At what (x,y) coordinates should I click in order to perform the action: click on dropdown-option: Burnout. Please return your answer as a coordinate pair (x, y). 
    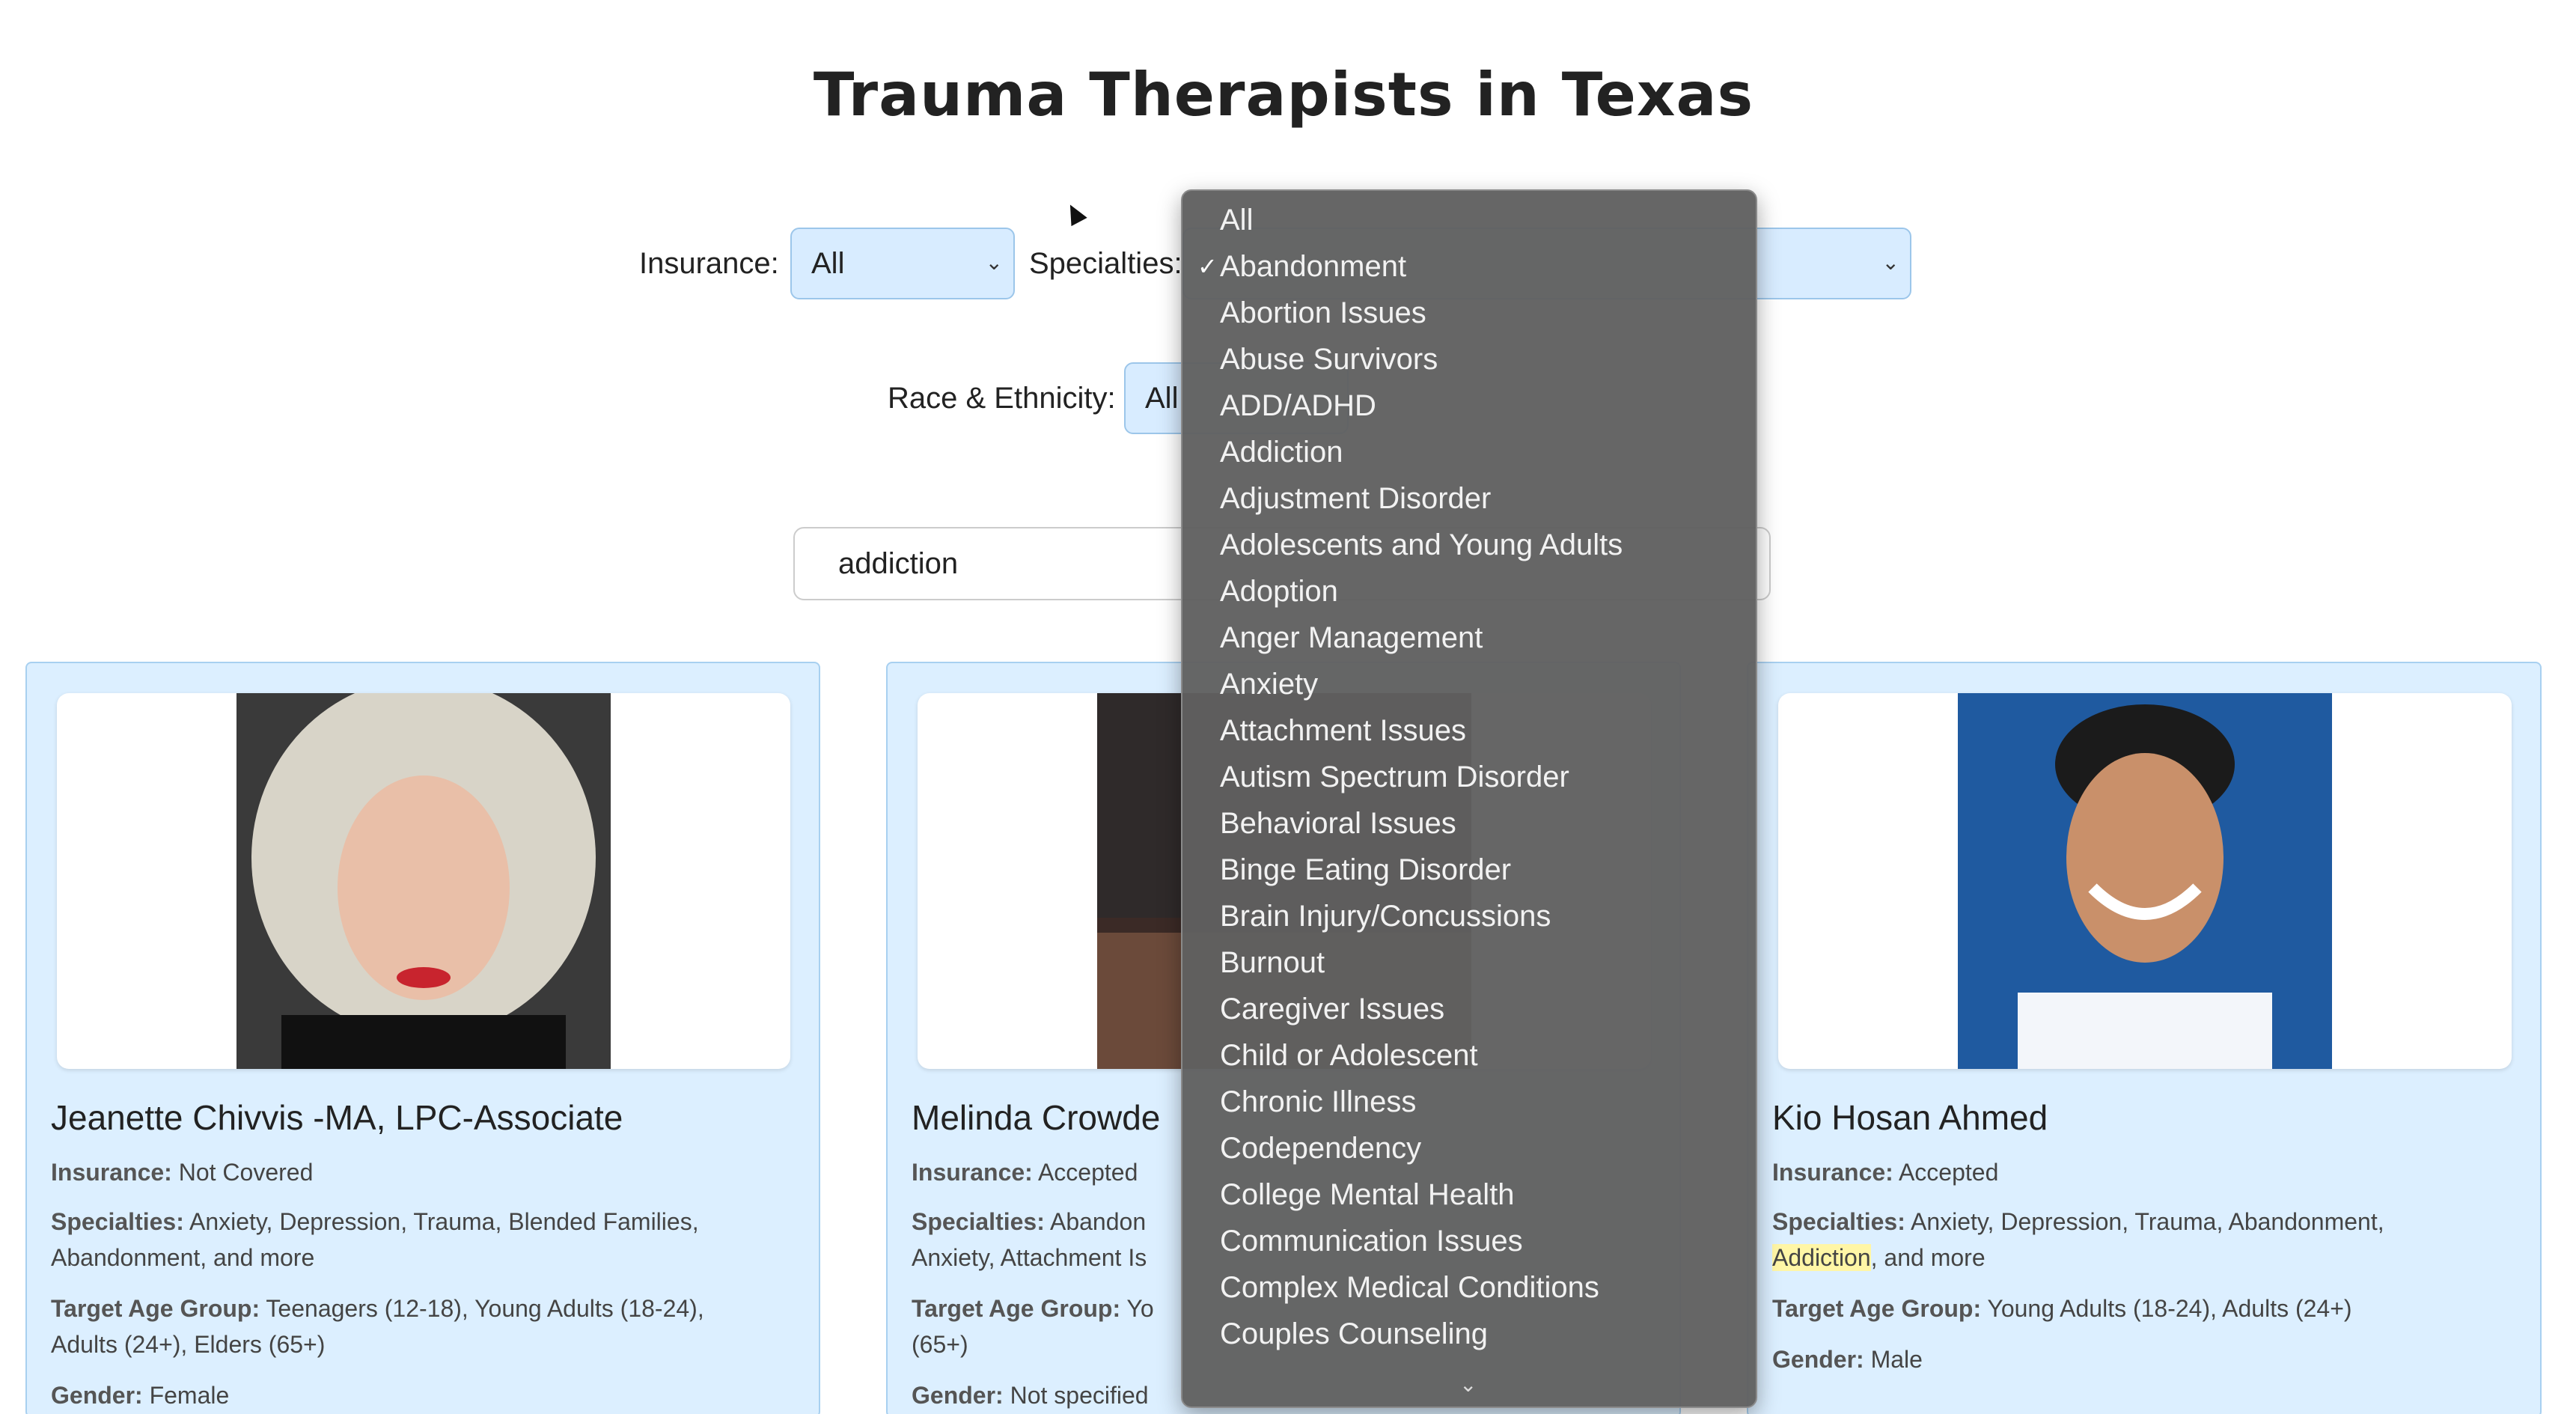
    Looking at the image, I should click on (1482, 963).